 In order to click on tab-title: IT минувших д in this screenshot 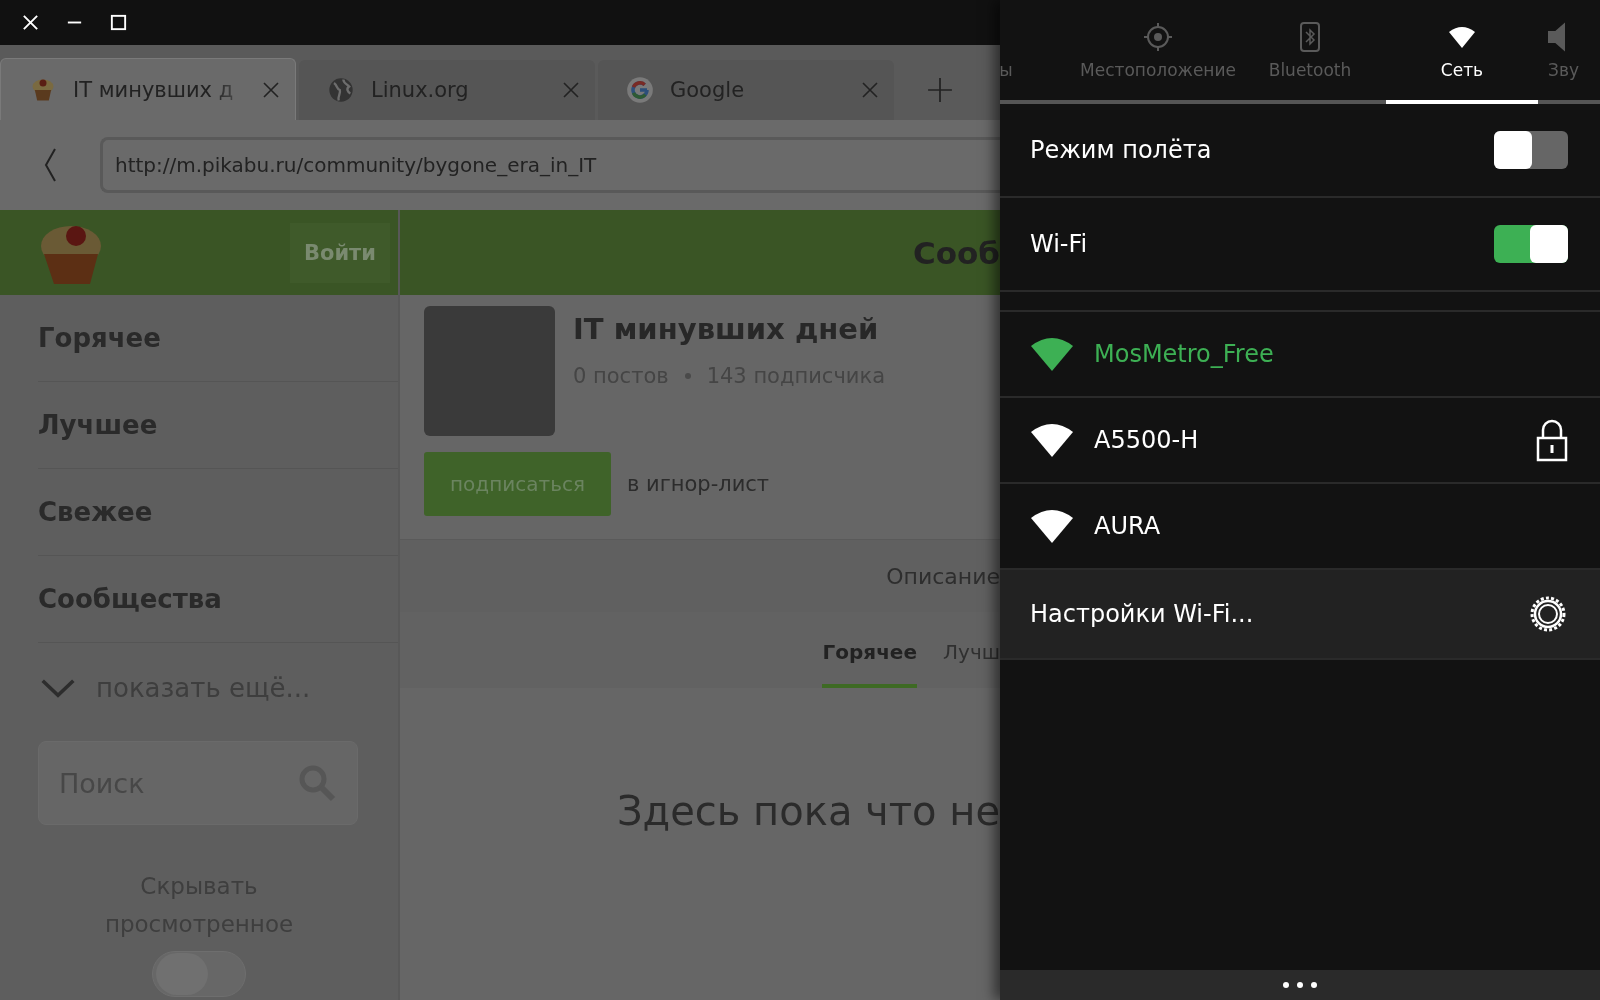, I will do `click(154, 89)`.